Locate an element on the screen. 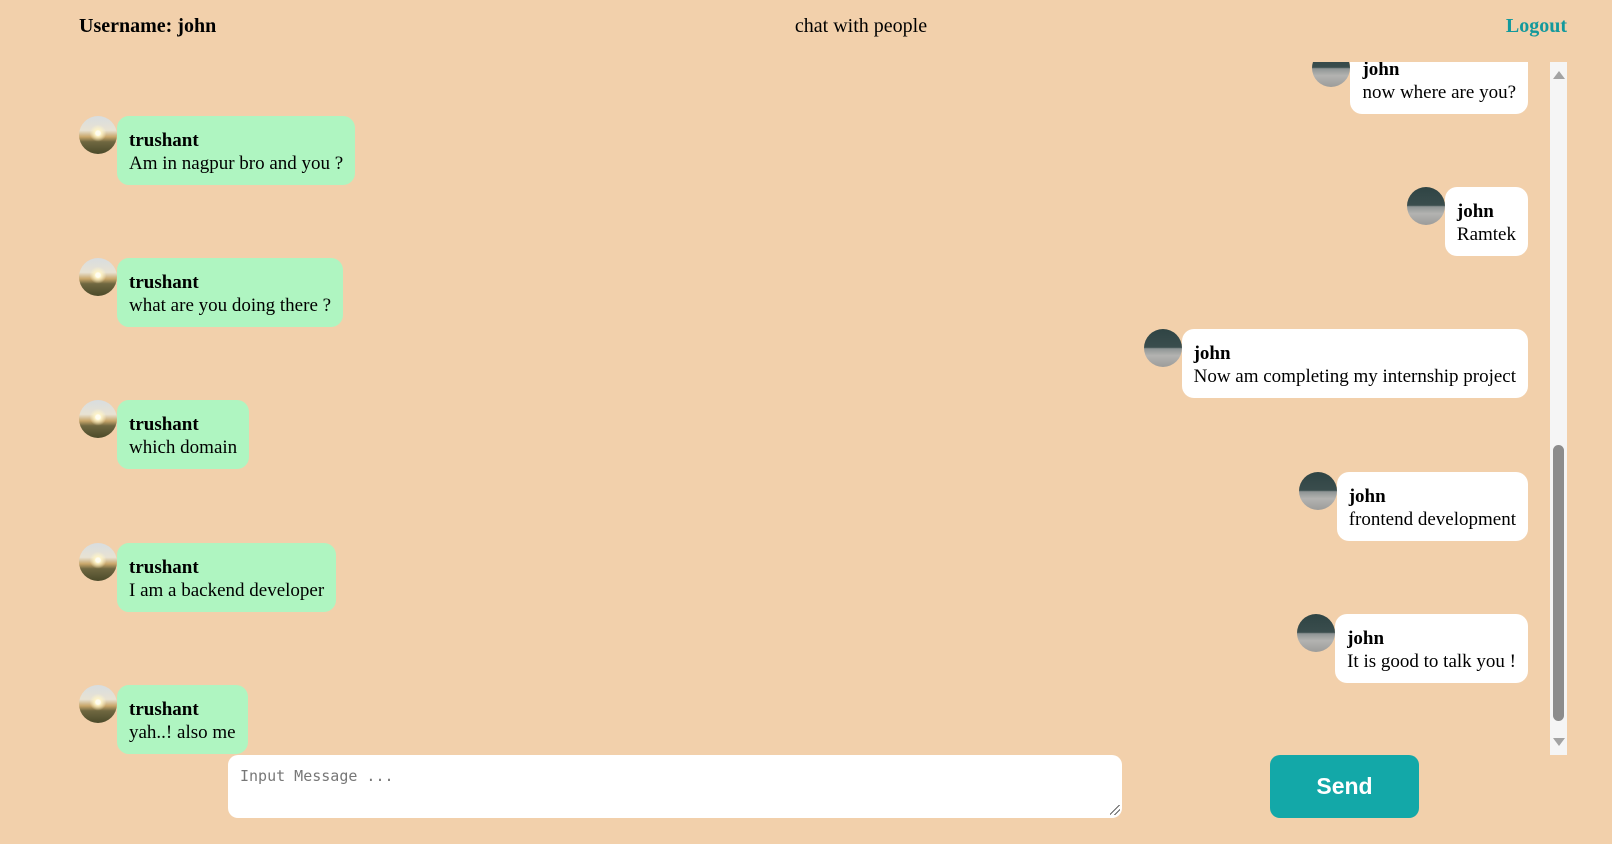 Image resolution: width=1612 pixels, height=844 pixels. message-item: trushant I am a backend developer is located at coordinates (208, 577).